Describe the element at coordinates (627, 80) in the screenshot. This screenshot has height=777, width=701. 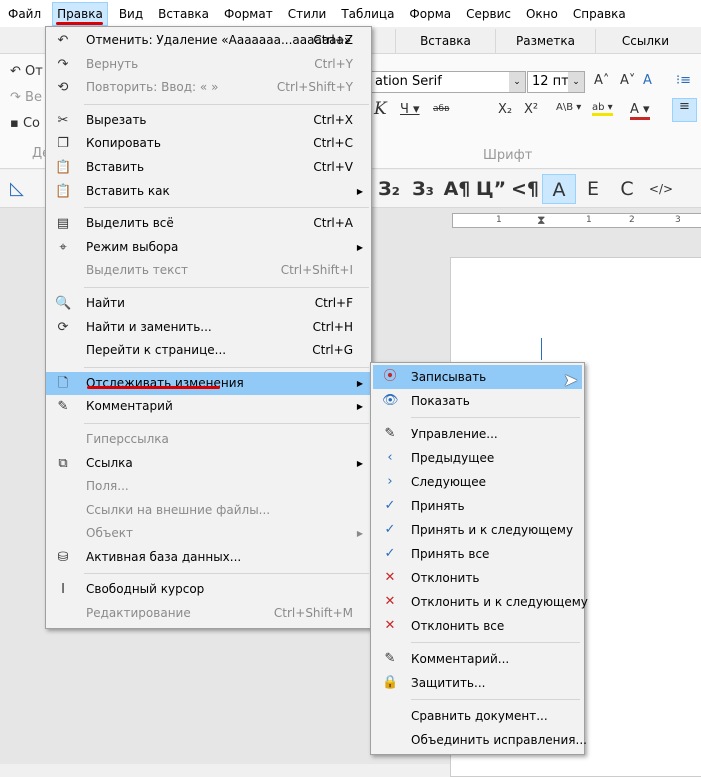
I see `font-shrink-icon: A˅` at that location.